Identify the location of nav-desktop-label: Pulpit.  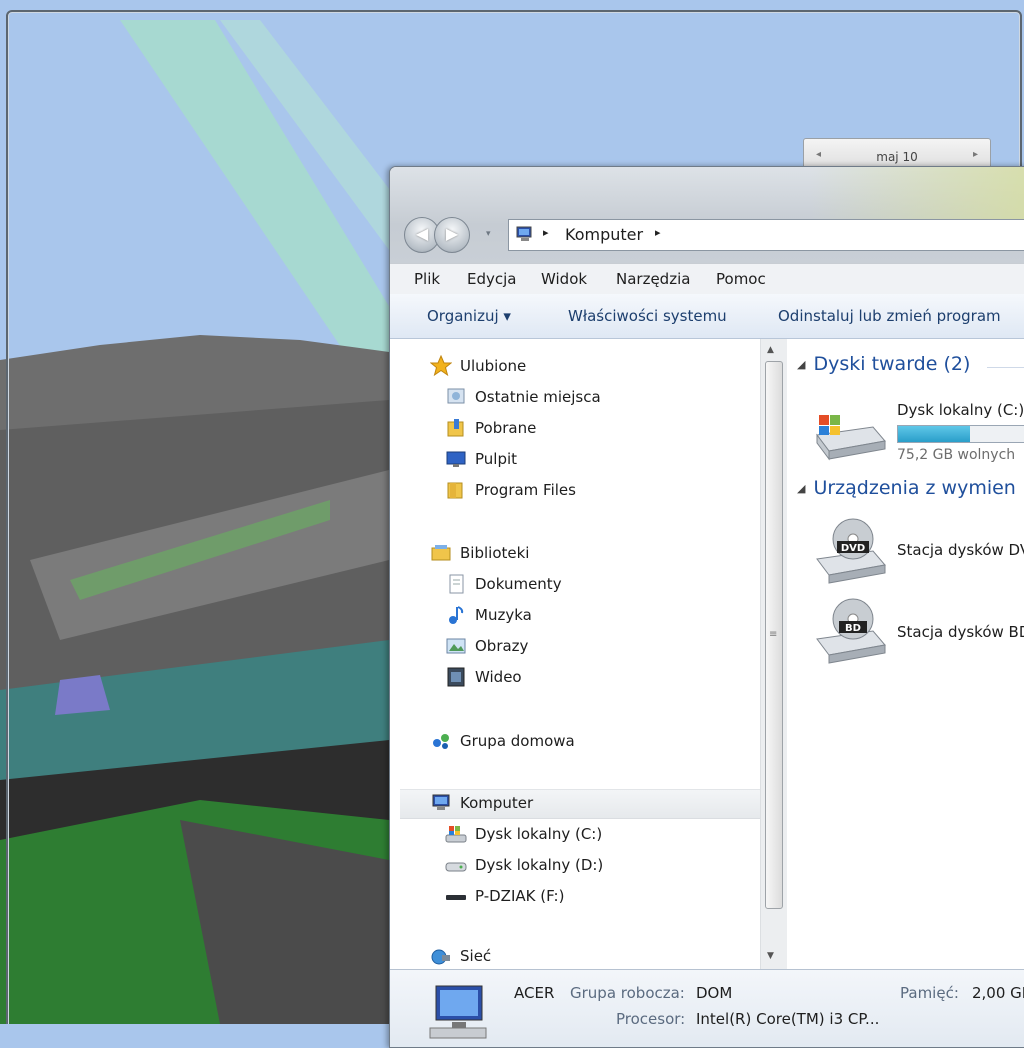
(496, 459).